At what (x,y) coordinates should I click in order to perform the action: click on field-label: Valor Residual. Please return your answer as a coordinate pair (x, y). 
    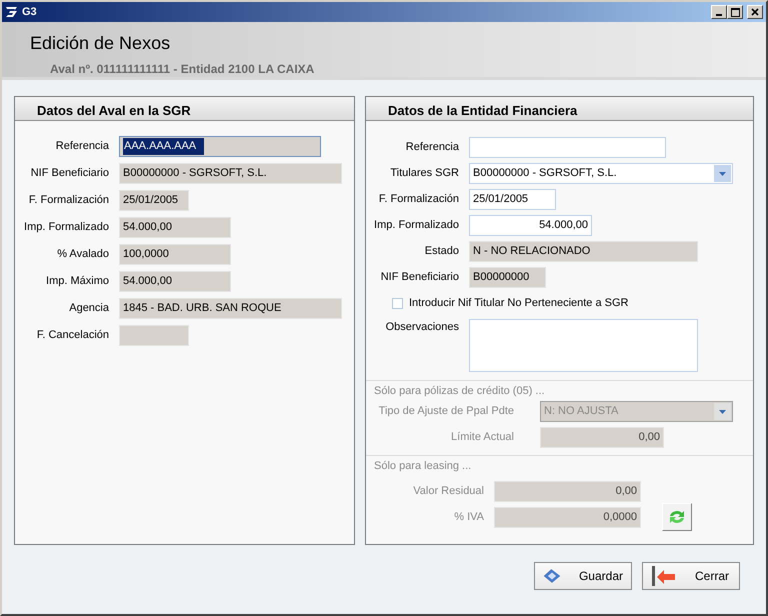
    Looking at the image, I should click on (448, 492).